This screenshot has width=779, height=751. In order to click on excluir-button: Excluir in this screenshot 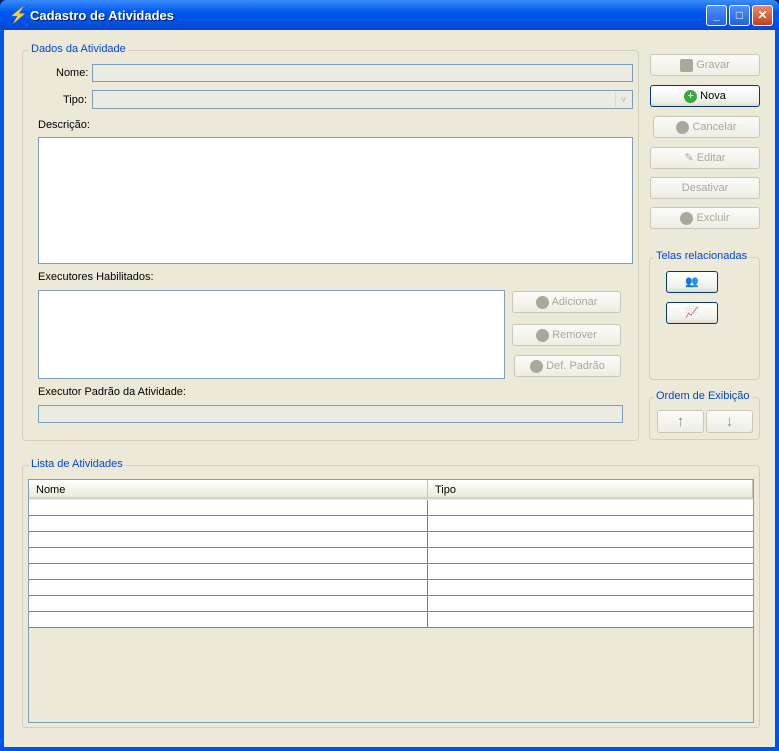, I will do `click(705, 218)`.